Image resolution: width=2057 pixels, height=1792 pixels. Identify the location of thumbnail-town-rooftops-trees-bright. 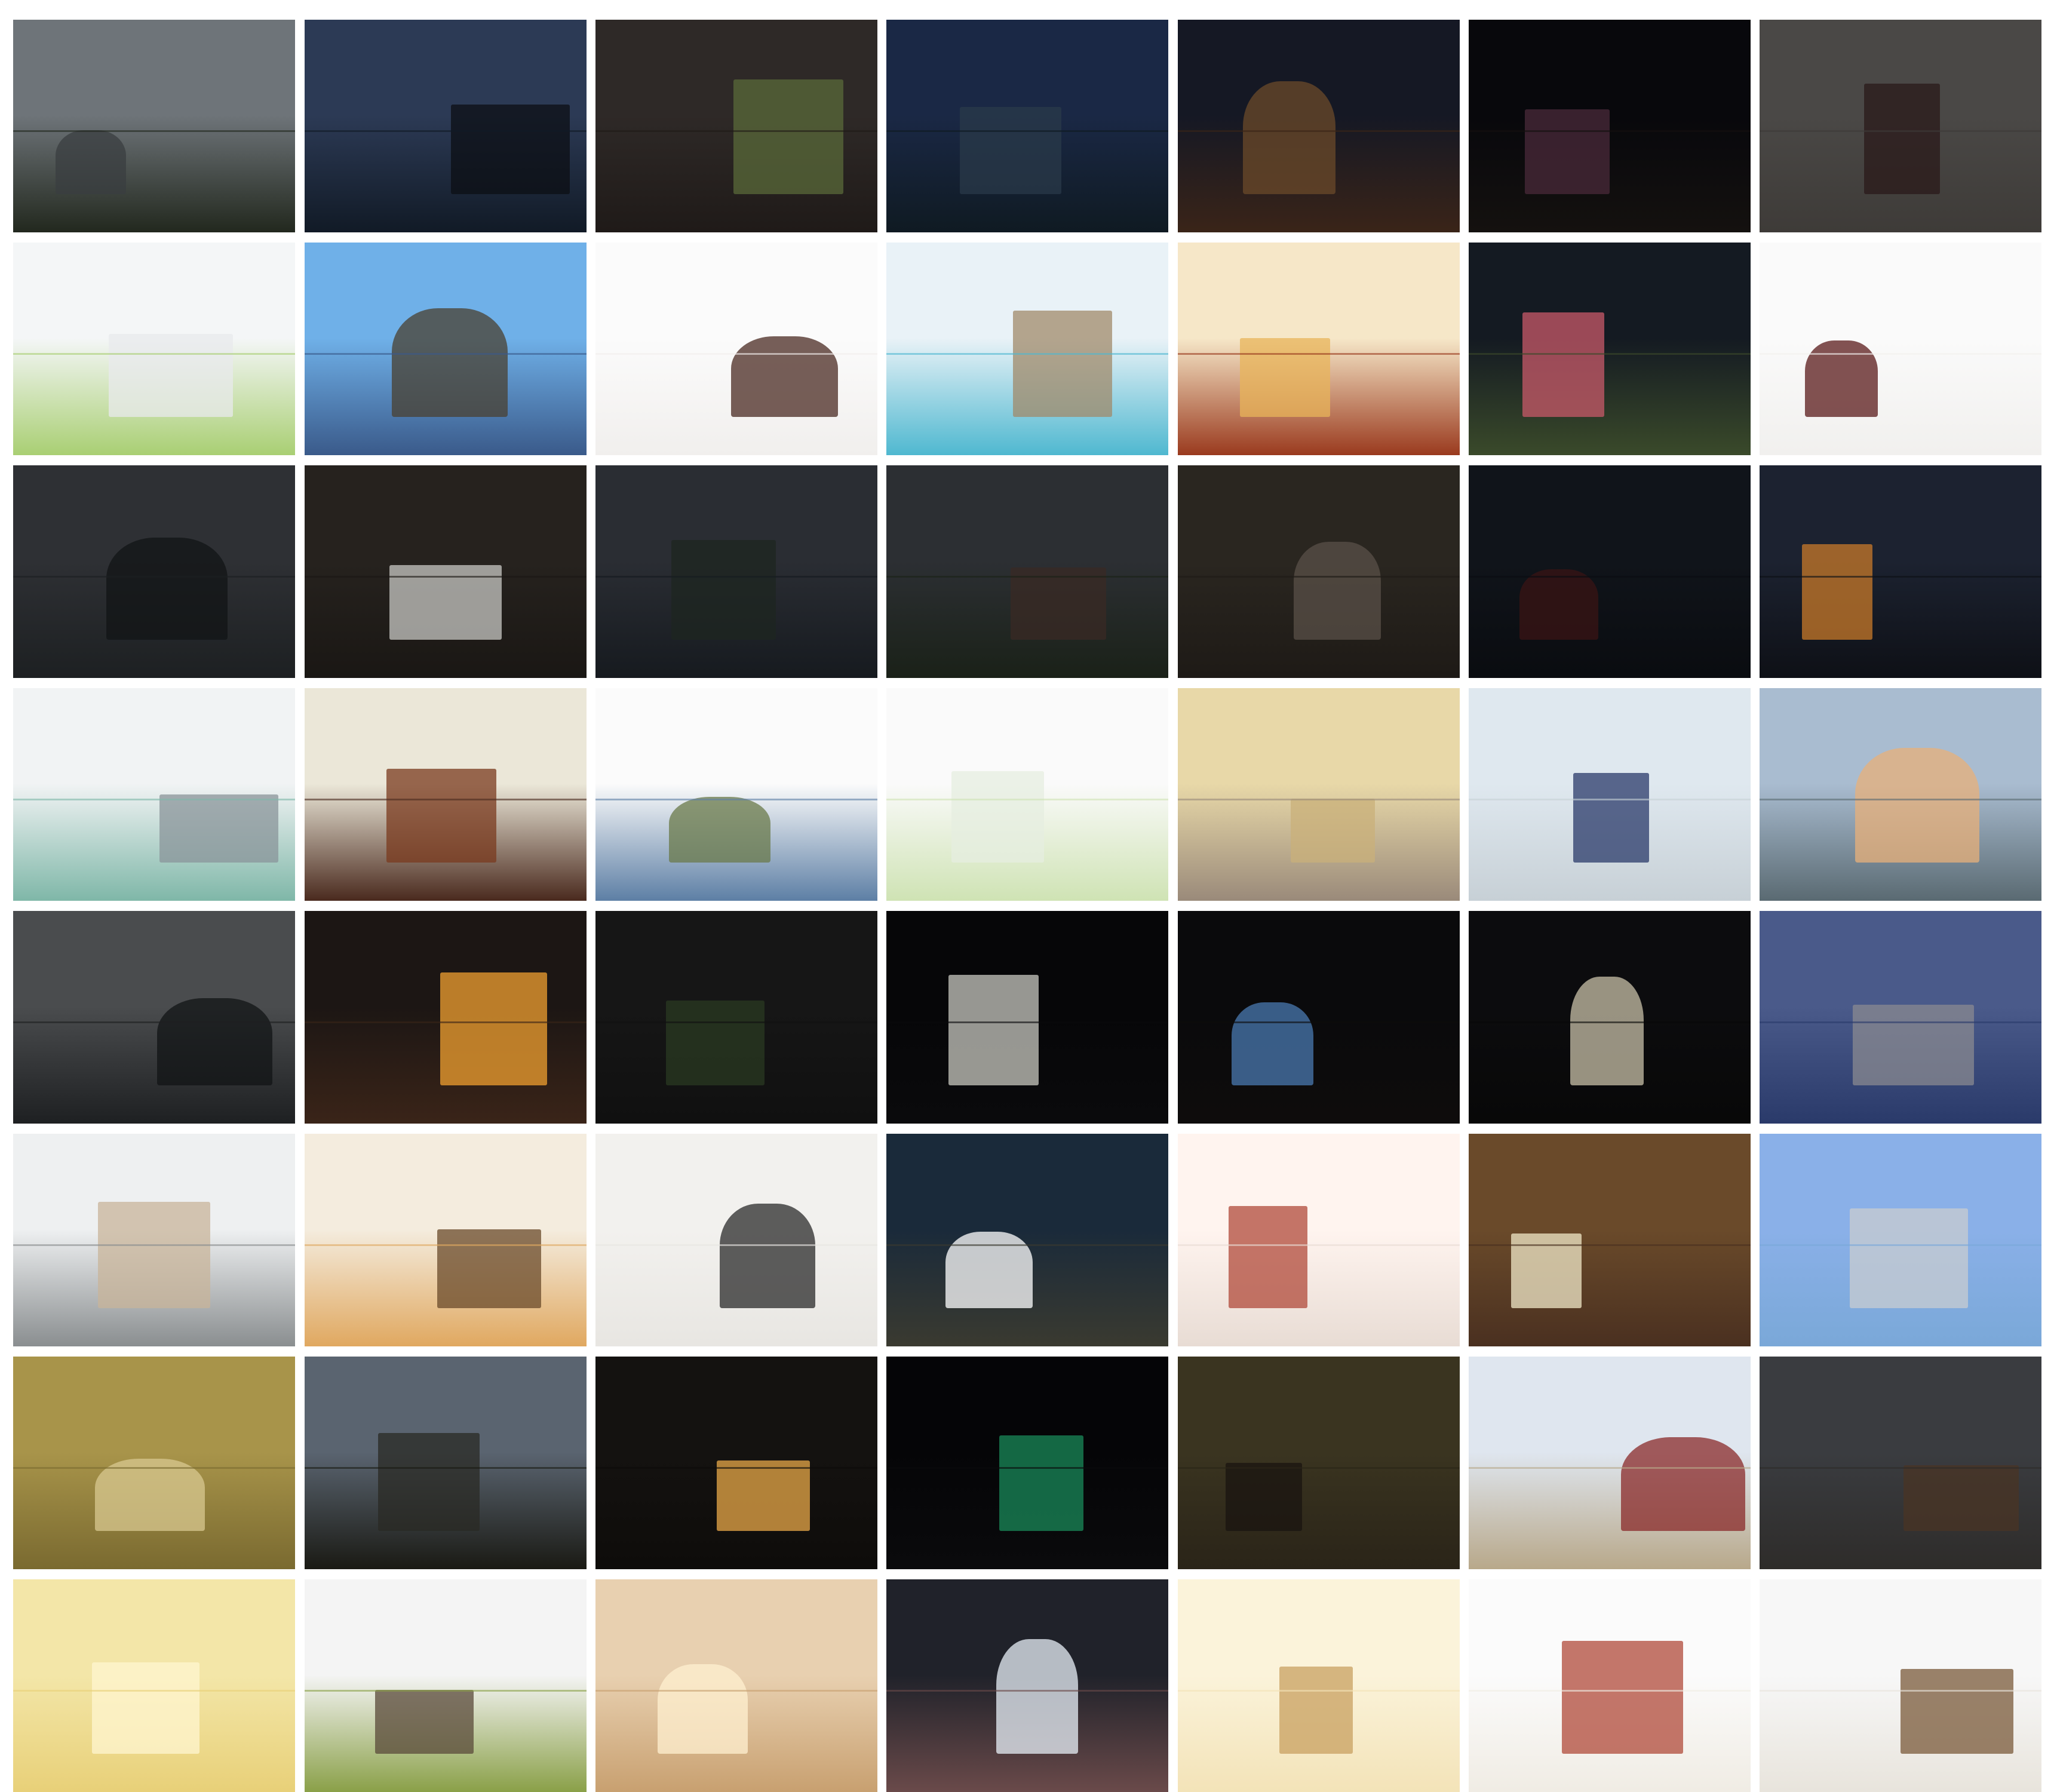
(1027, 795).